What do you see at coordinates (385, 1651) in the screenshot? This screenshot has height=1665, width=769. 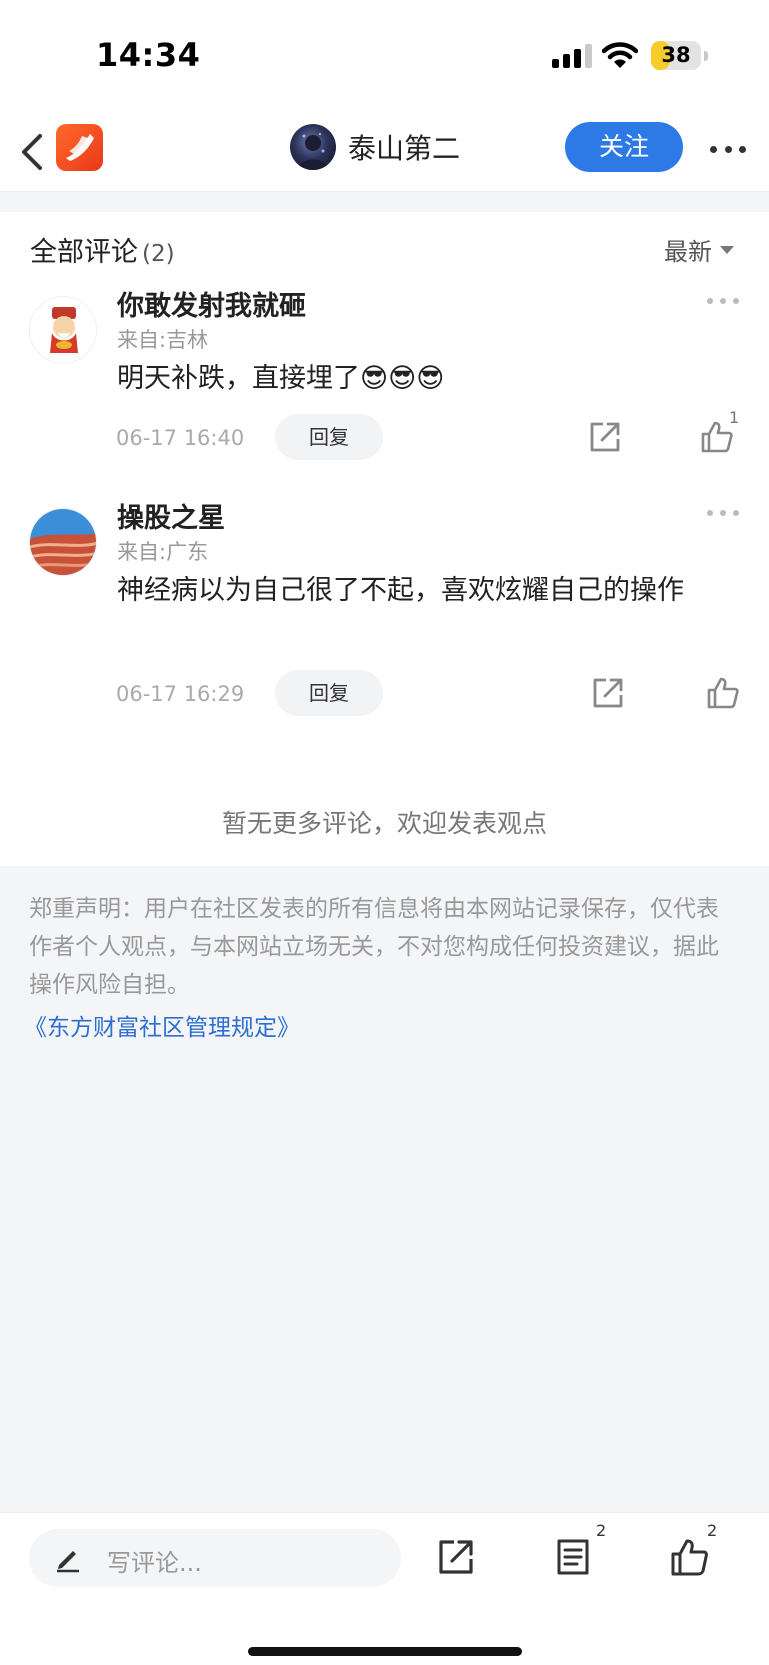 I see `home-indicator` at bounding box center [385, 1651].